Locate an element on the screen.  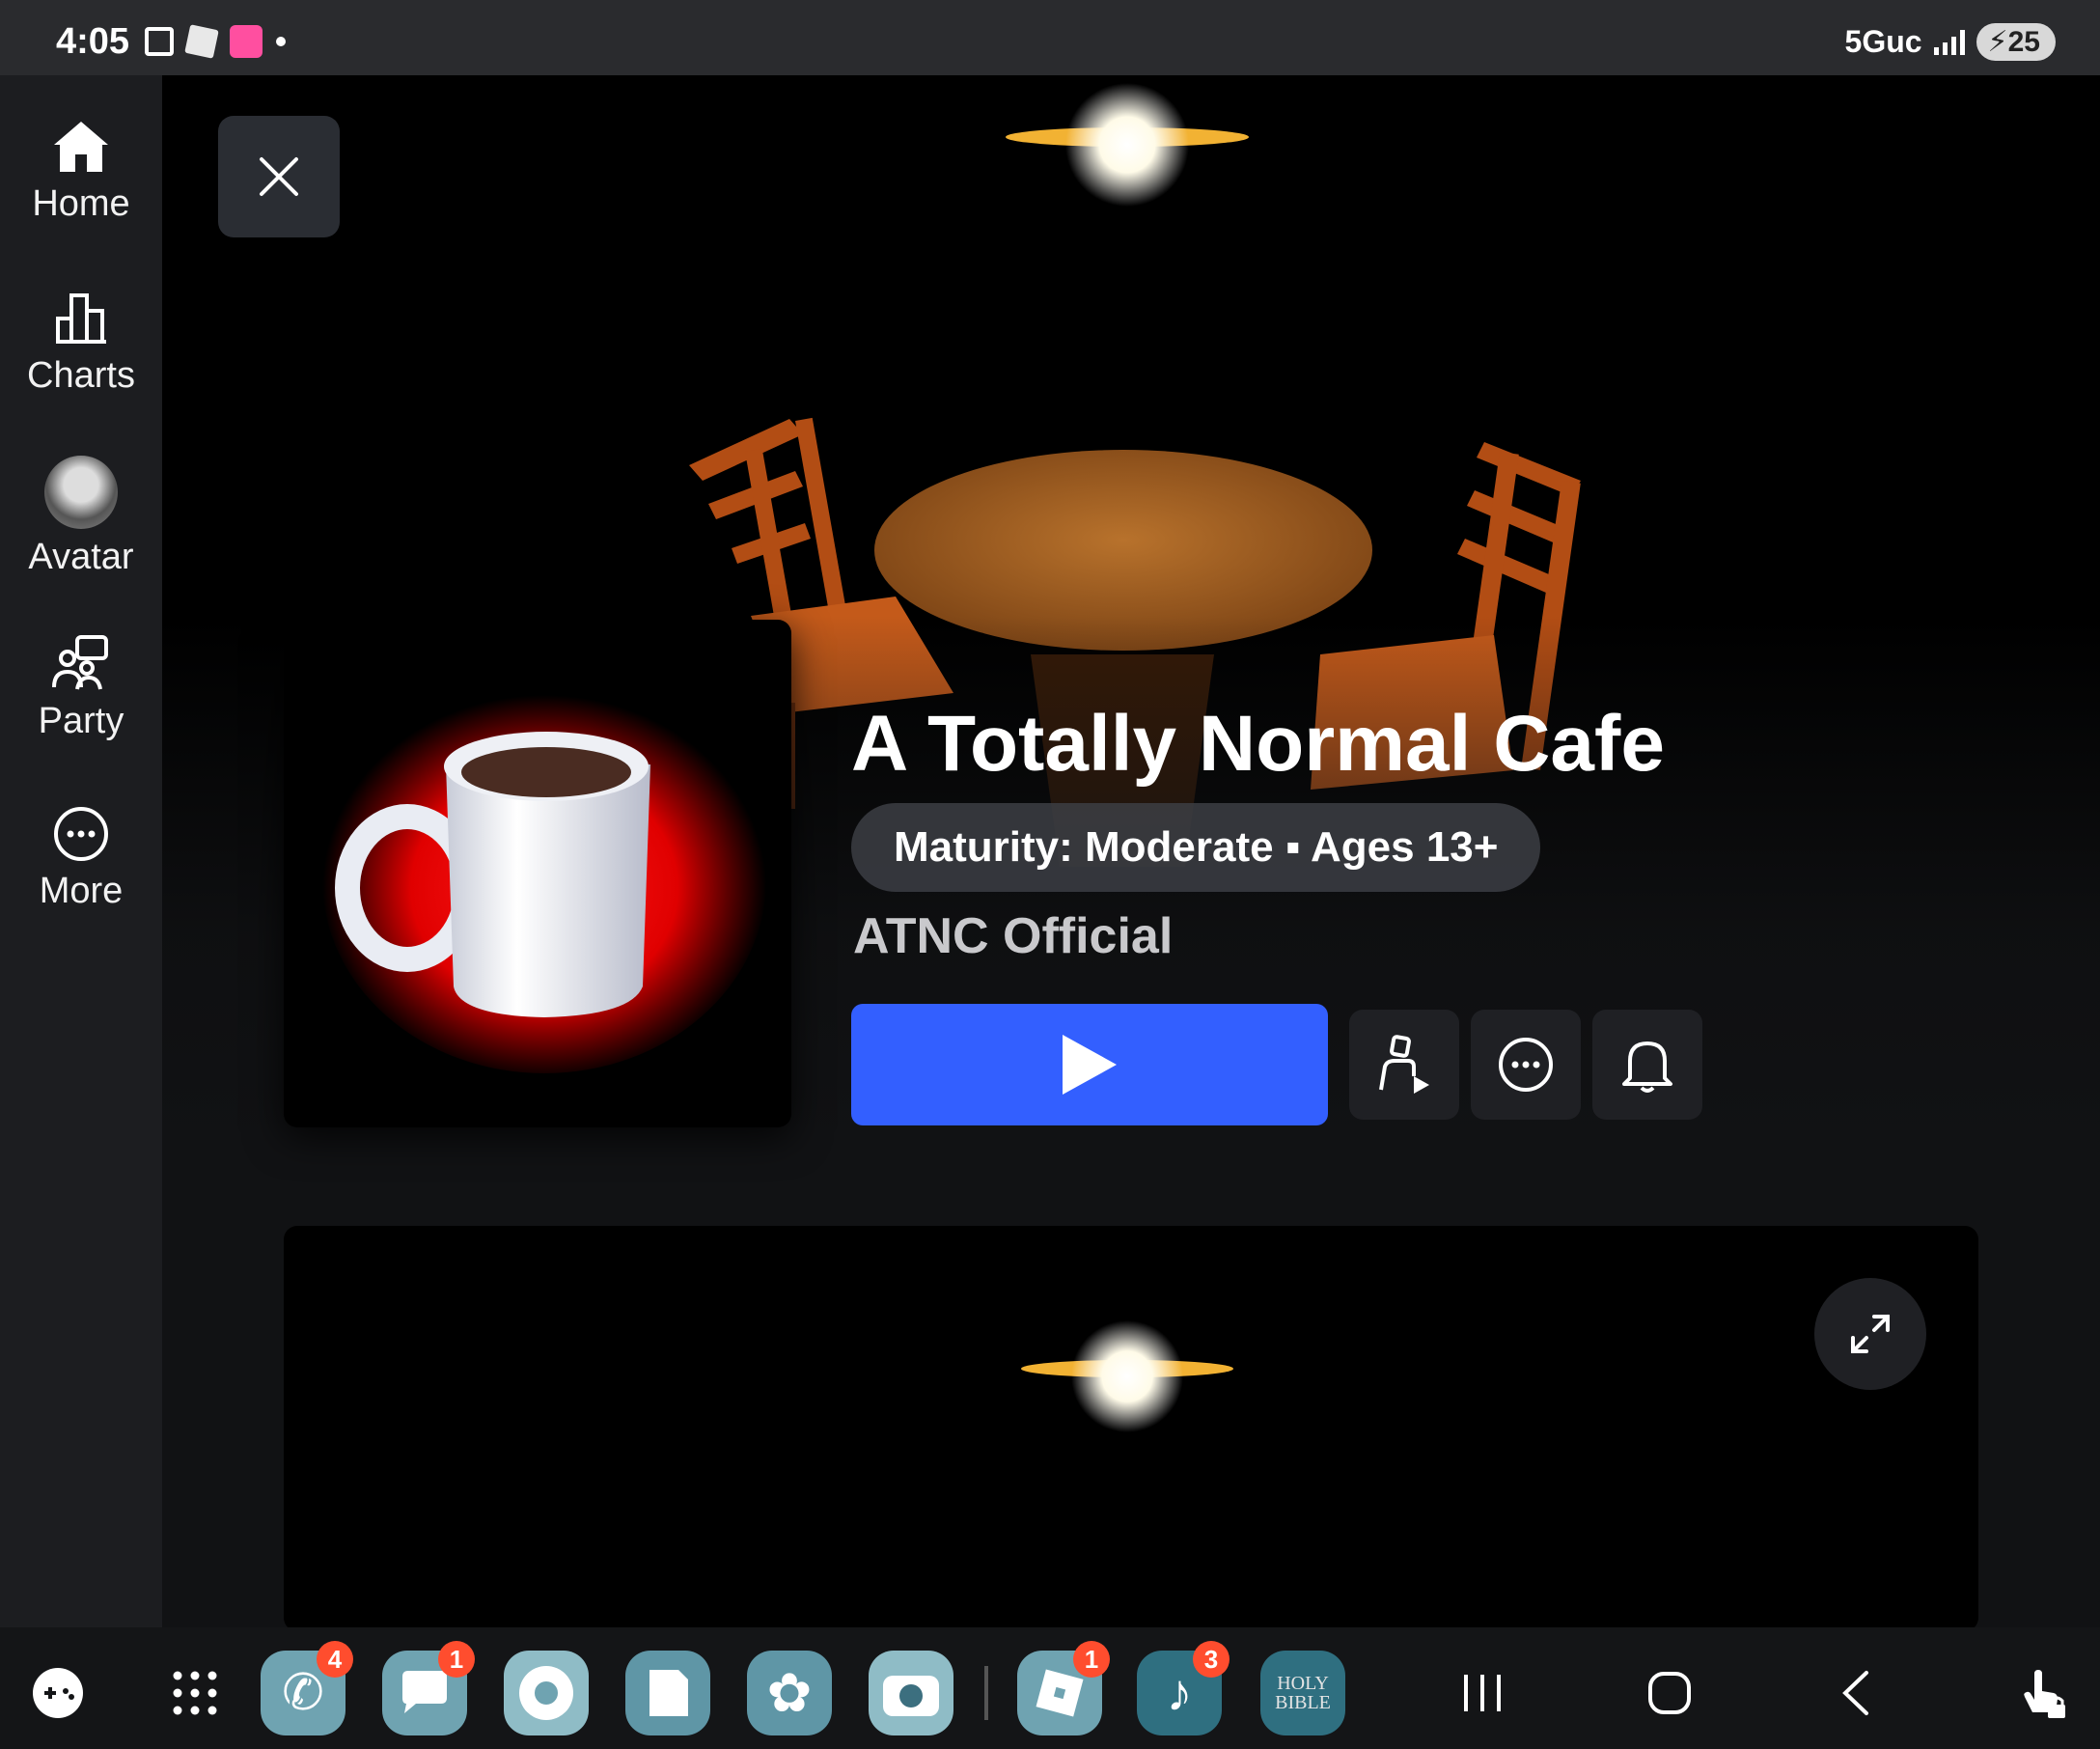
more-options-icon is located at coordinates (1526, 1065).